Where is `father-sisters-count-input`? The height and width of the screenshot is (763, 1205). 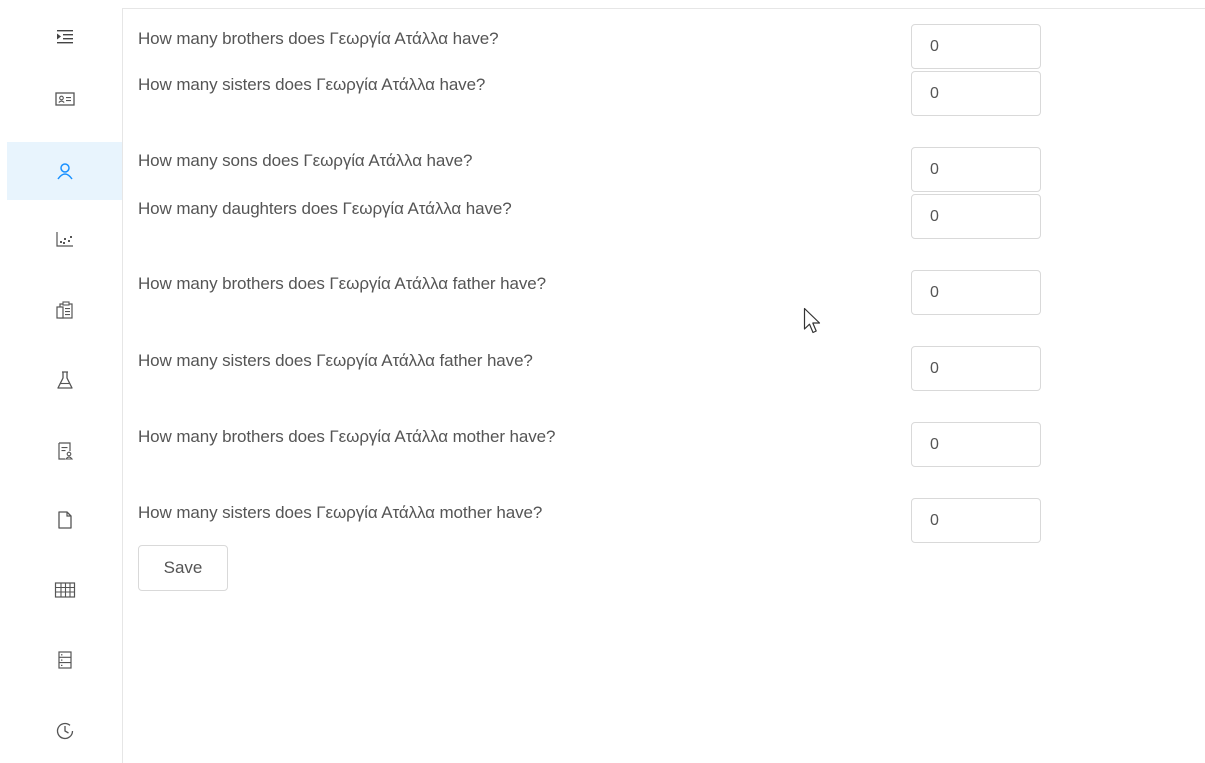 father-sisters-count-input is located at coordinates (976, 368).